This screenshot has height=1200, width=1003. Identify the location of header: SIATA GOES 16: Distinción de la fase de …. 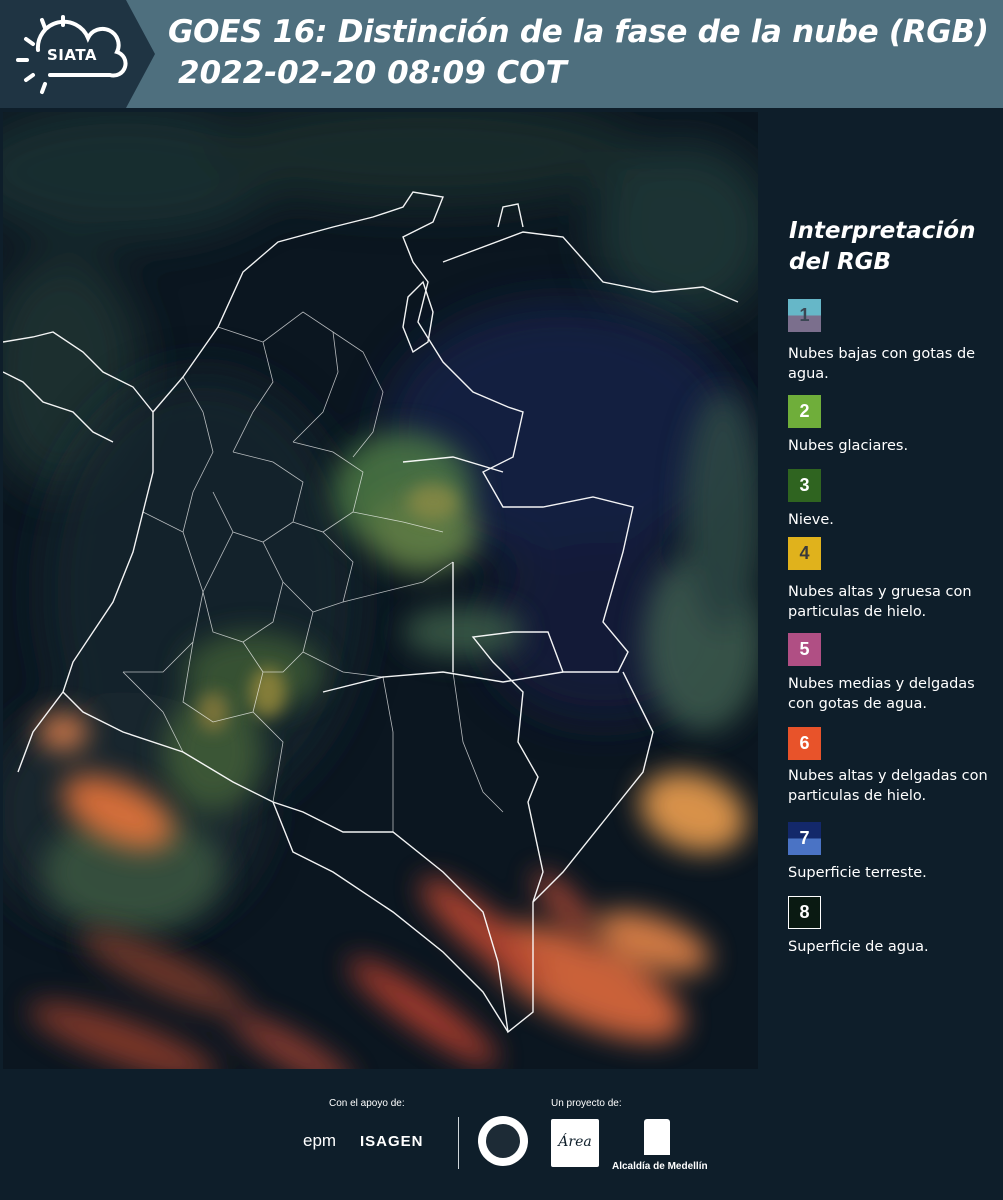
(501, 54).